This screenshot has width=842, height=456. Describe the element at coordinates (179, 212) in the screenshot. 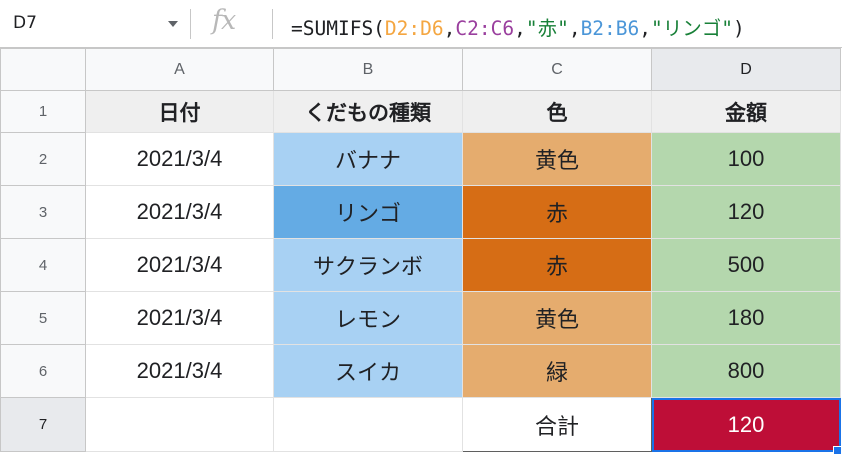

I see `cell-a3: 2021/3/4` at that location.